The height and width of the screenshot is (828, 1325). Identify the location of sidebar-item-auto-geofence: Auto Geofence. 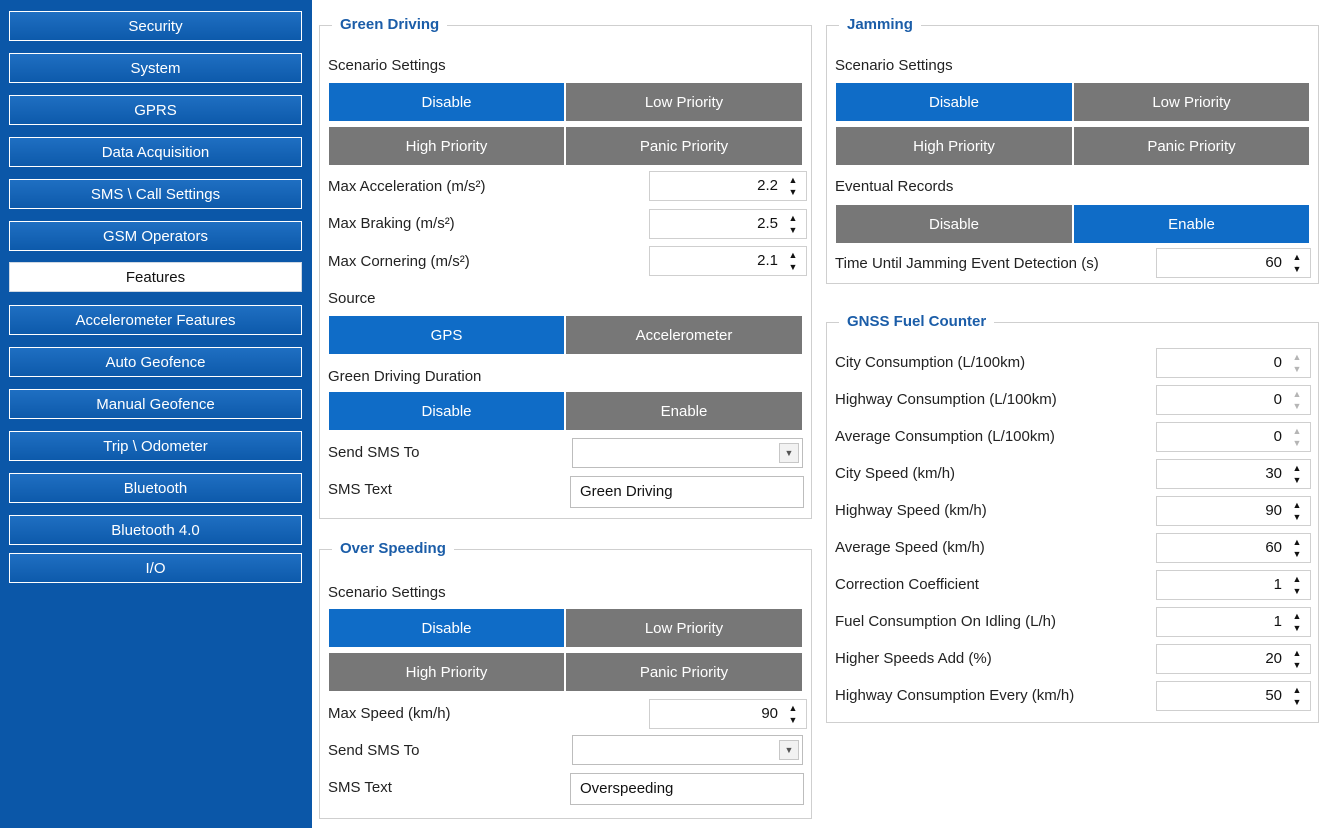
(155, 362).